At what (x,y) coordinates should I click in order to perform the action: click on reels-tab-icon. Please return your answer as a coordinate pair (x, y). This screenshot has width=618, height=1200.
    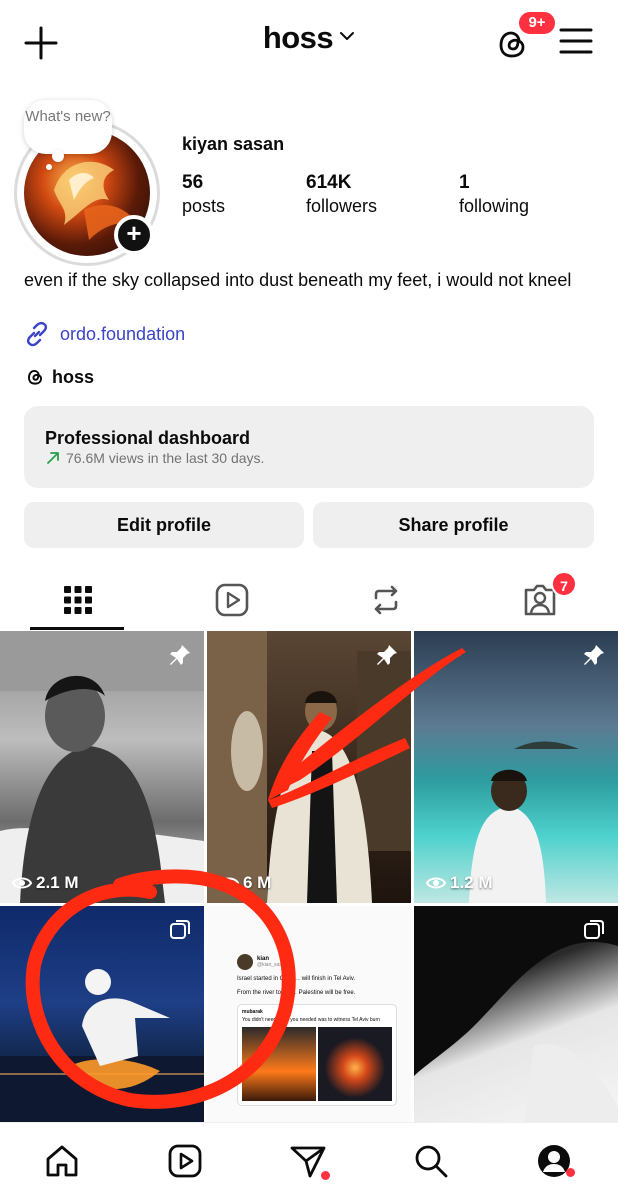
    Looking at the image, I should click on (232, 600).